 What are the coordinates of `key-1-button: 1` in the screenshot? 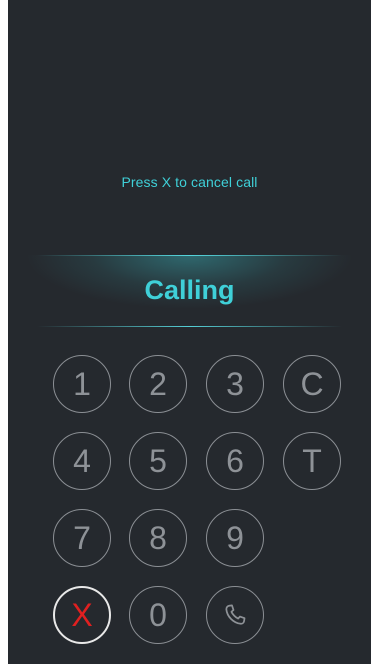 It's located at (82, 384).